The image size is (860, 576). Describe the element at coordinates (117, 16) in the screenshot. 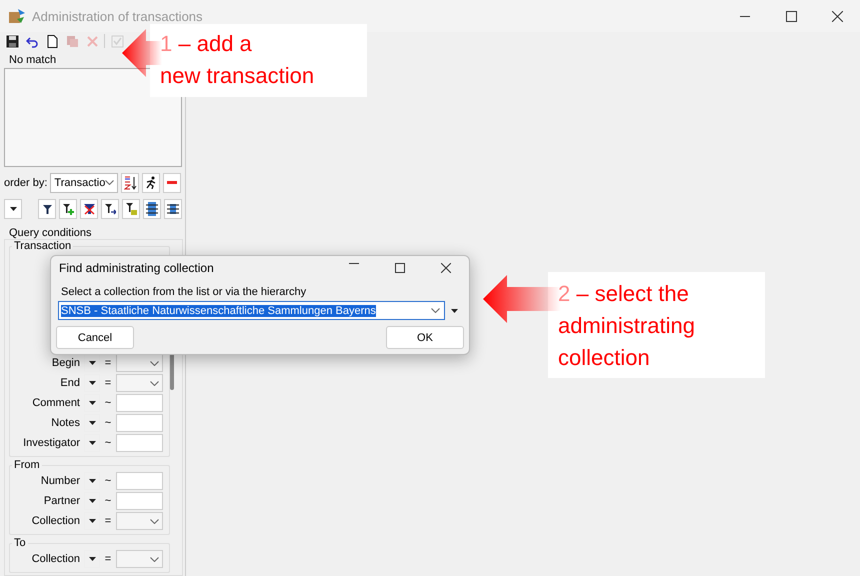

I see `window-title: Administration of transactions` at that location.